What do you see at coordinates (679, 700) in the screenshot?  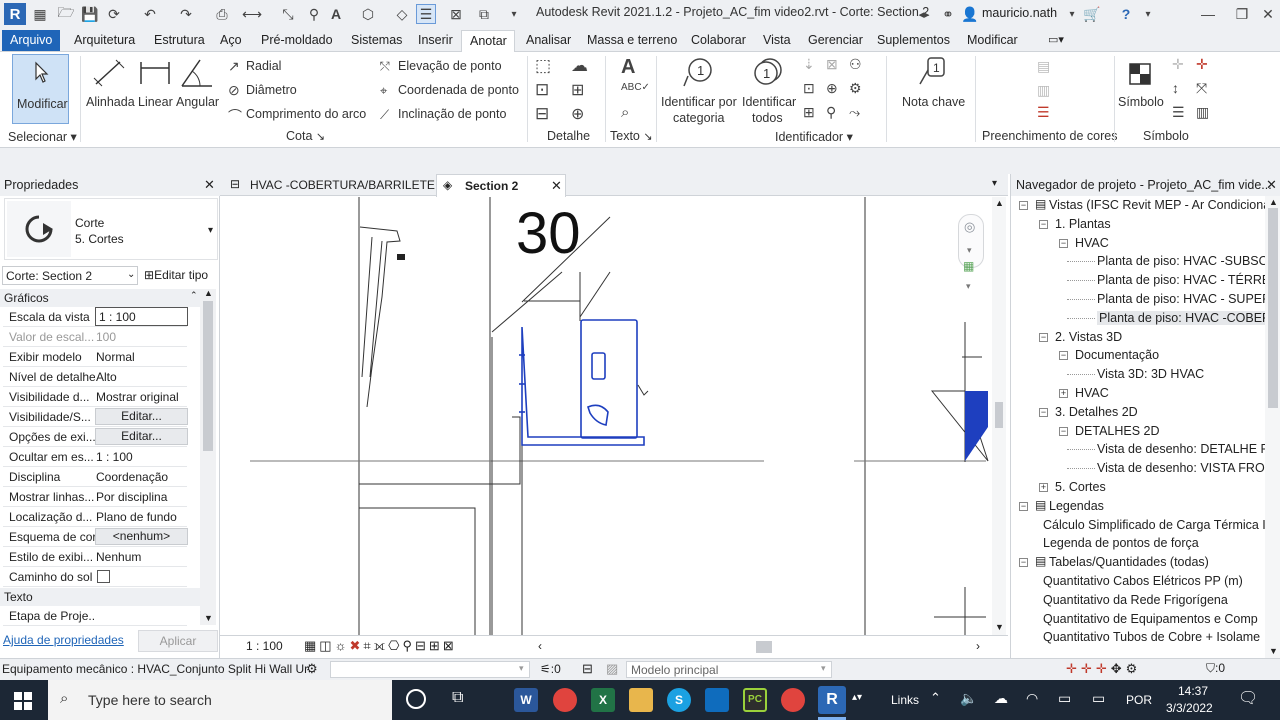 I see `skype-icon: S` at bounding box center [679, 700].